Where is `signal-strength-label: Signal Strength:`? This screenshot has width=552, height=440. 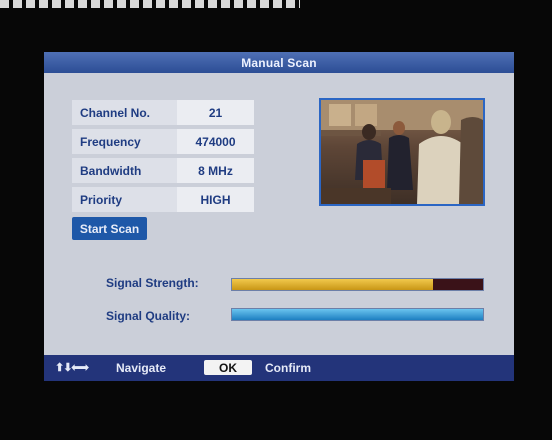
signal-strength-label: Signal Strength: is located at coordinates (152, 283).